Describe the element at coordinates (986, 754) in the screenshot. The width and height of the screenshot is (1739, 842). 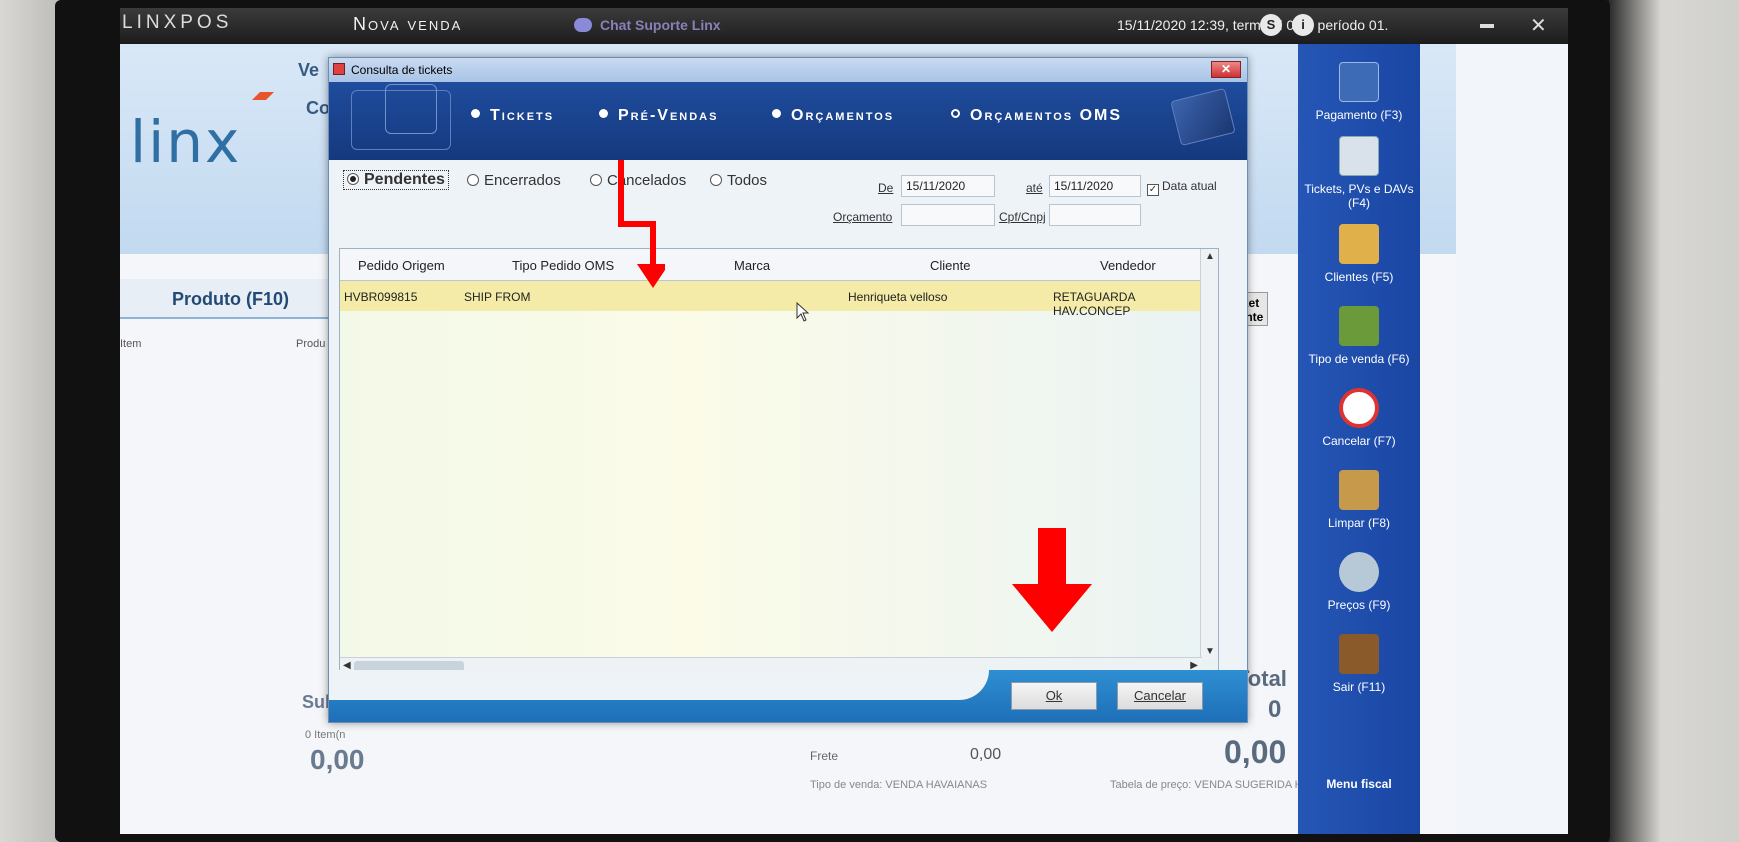
I see `frete-value: 0,00` at that location.